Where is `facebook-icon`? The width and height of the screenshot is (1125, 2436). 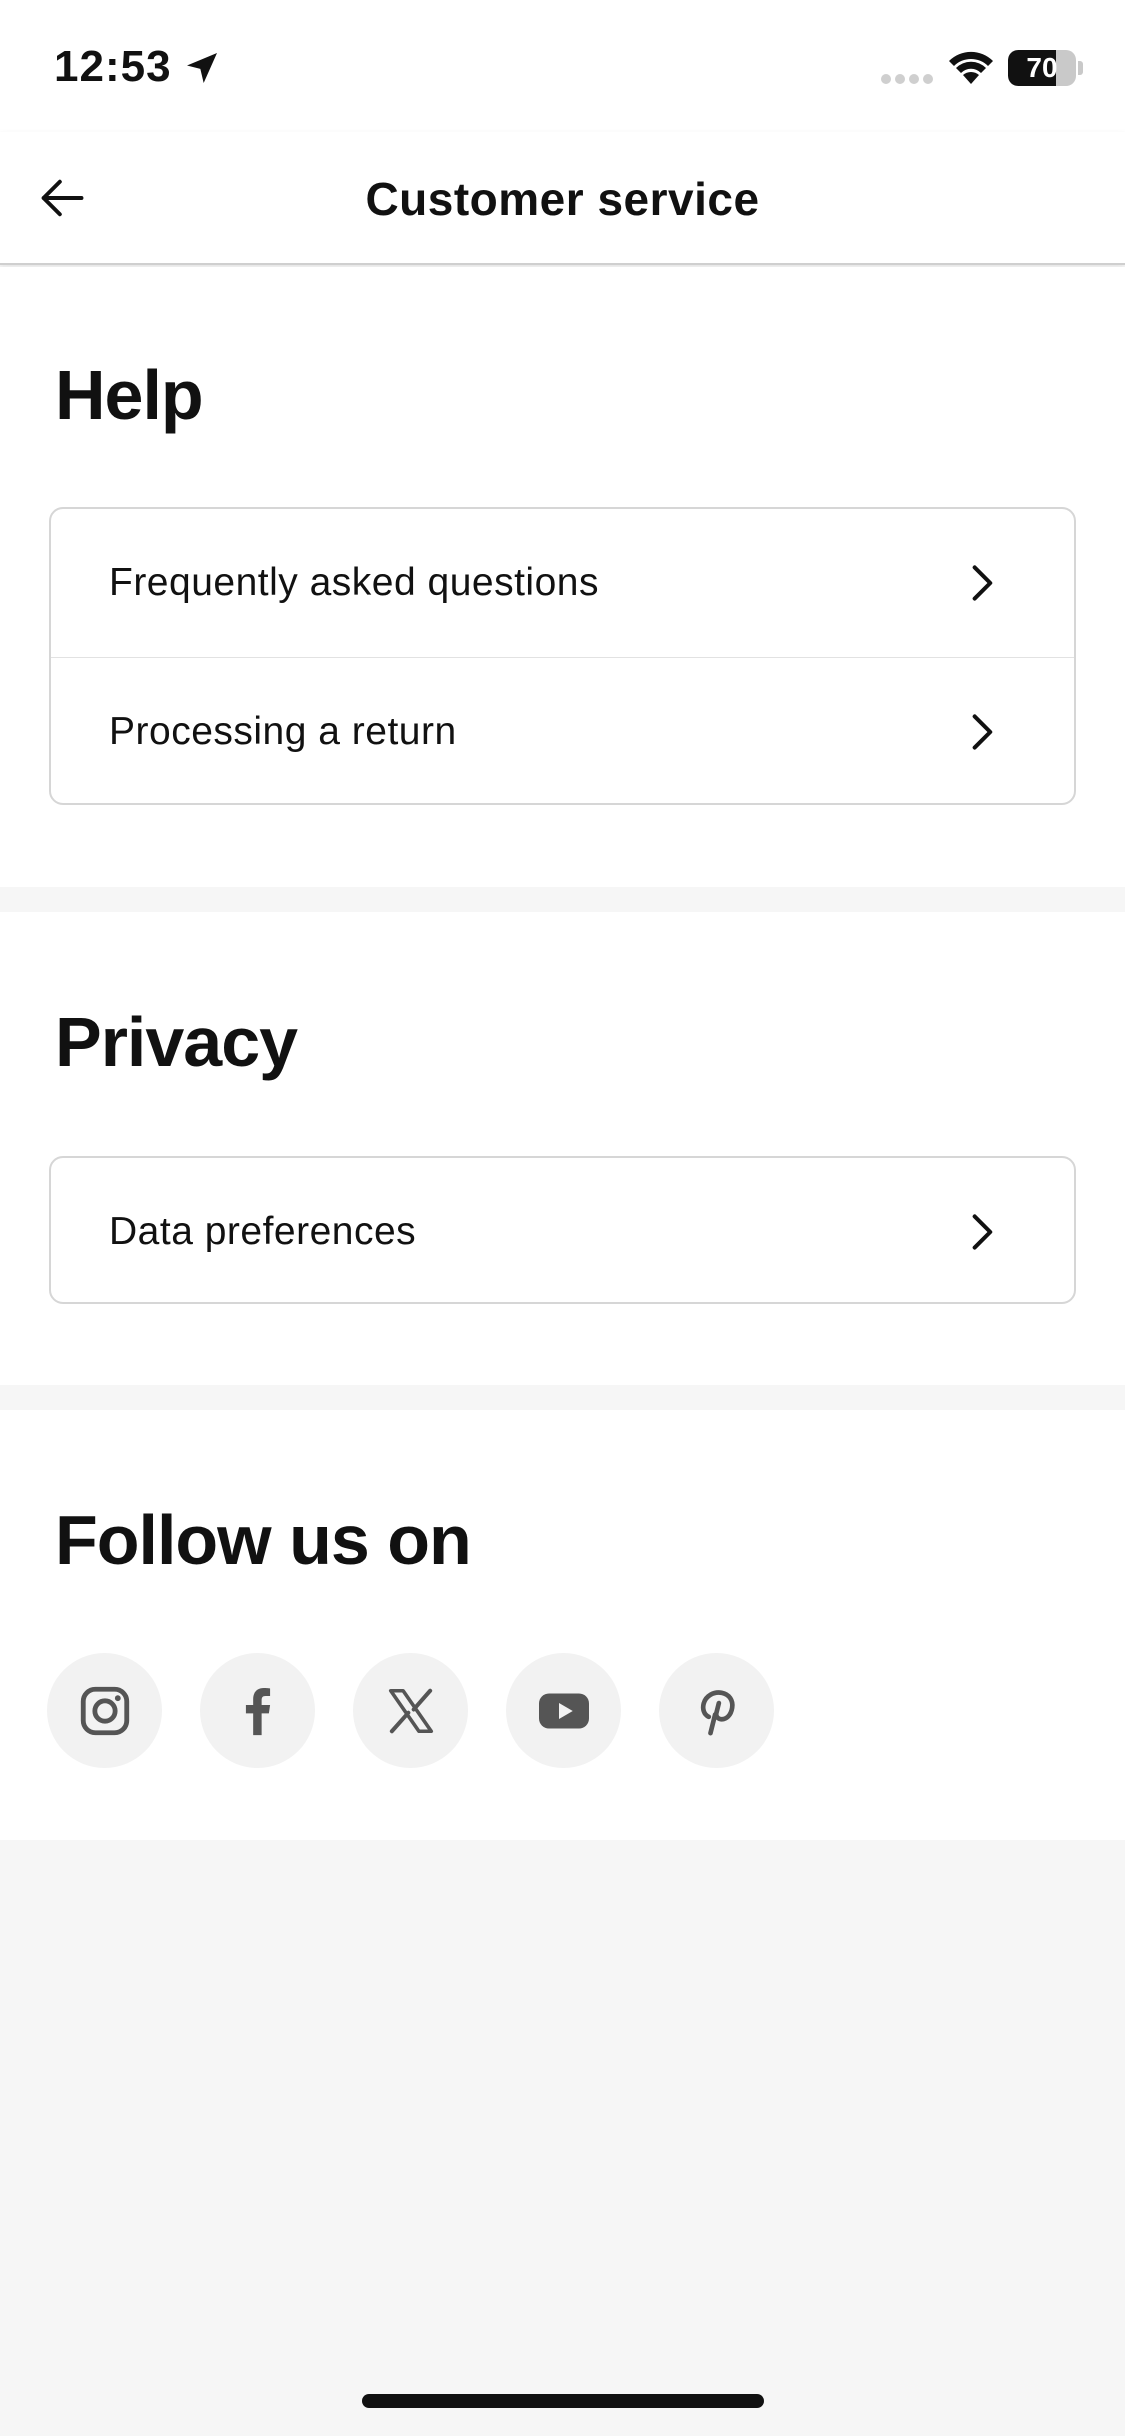
facebook-icon is located at coordinates (257, 1711).